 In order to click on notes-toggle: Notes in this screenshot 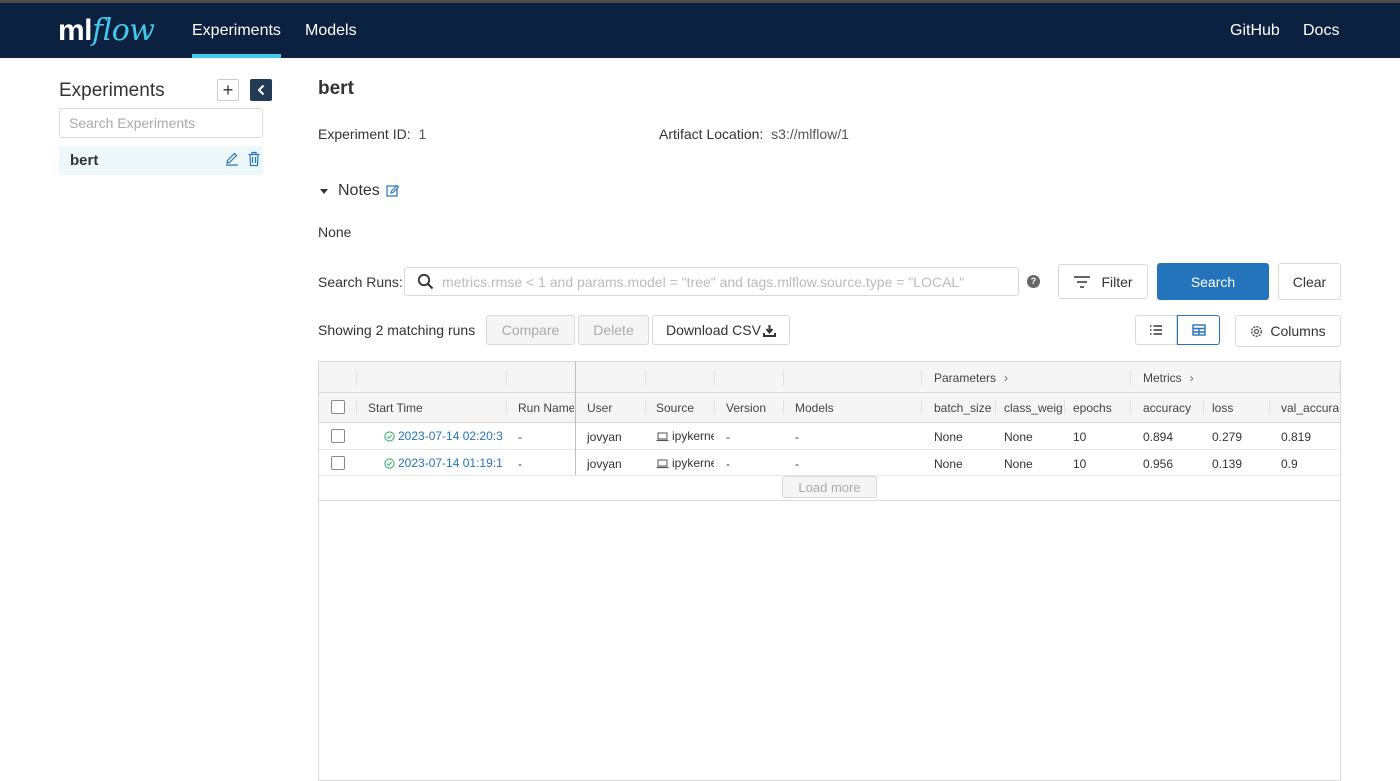, I will do `click(359, 191)`.